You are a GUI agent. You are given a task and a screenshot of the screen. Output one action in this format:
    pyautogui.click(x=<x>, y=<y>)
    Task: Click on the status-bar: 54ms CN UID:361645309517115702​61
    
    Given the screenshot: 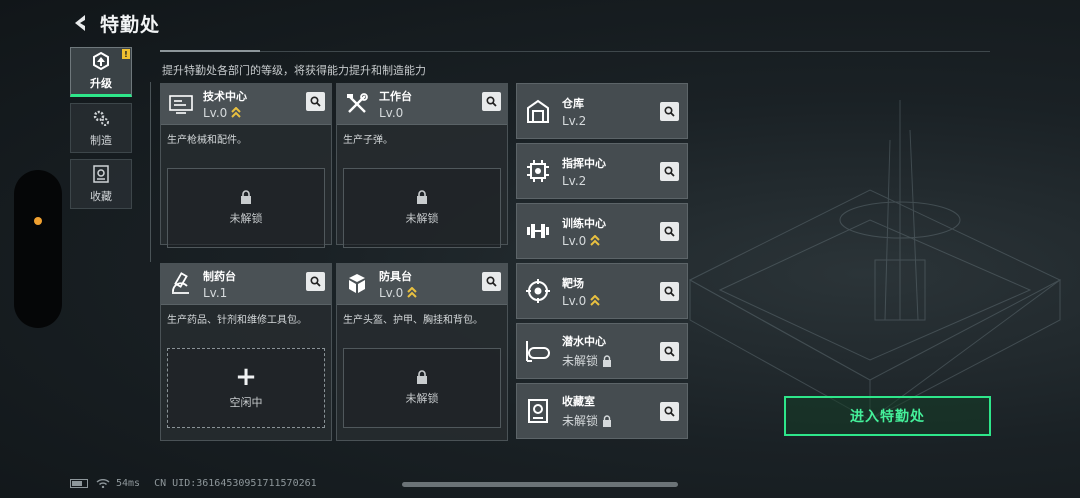 What is the action you would take?
    pyautogui.click(x=193, y=483)
    